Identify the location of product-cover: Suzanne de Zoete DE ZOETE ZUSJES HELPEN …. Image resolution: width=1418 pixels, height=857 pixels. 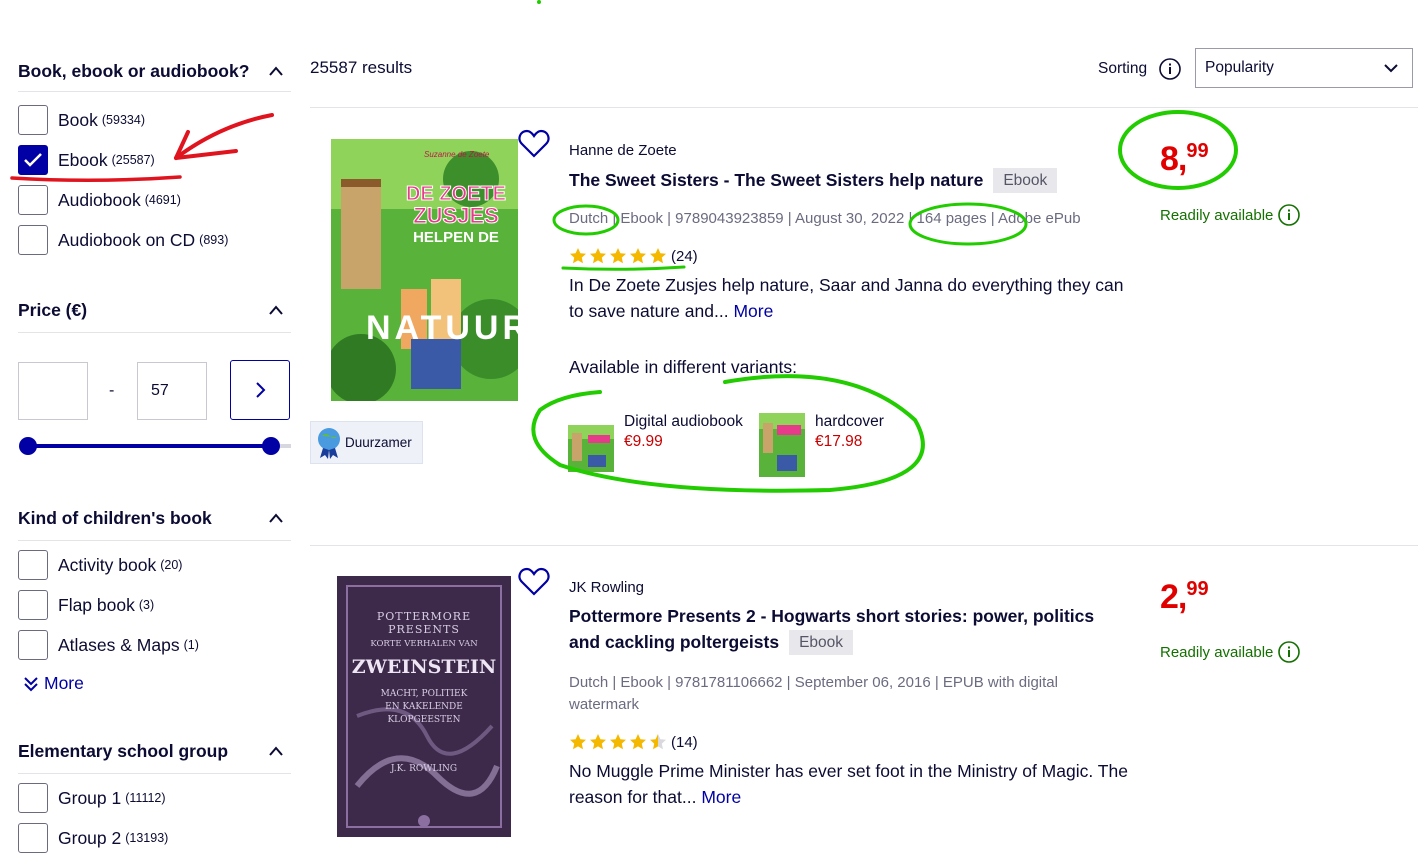
(424, 270).